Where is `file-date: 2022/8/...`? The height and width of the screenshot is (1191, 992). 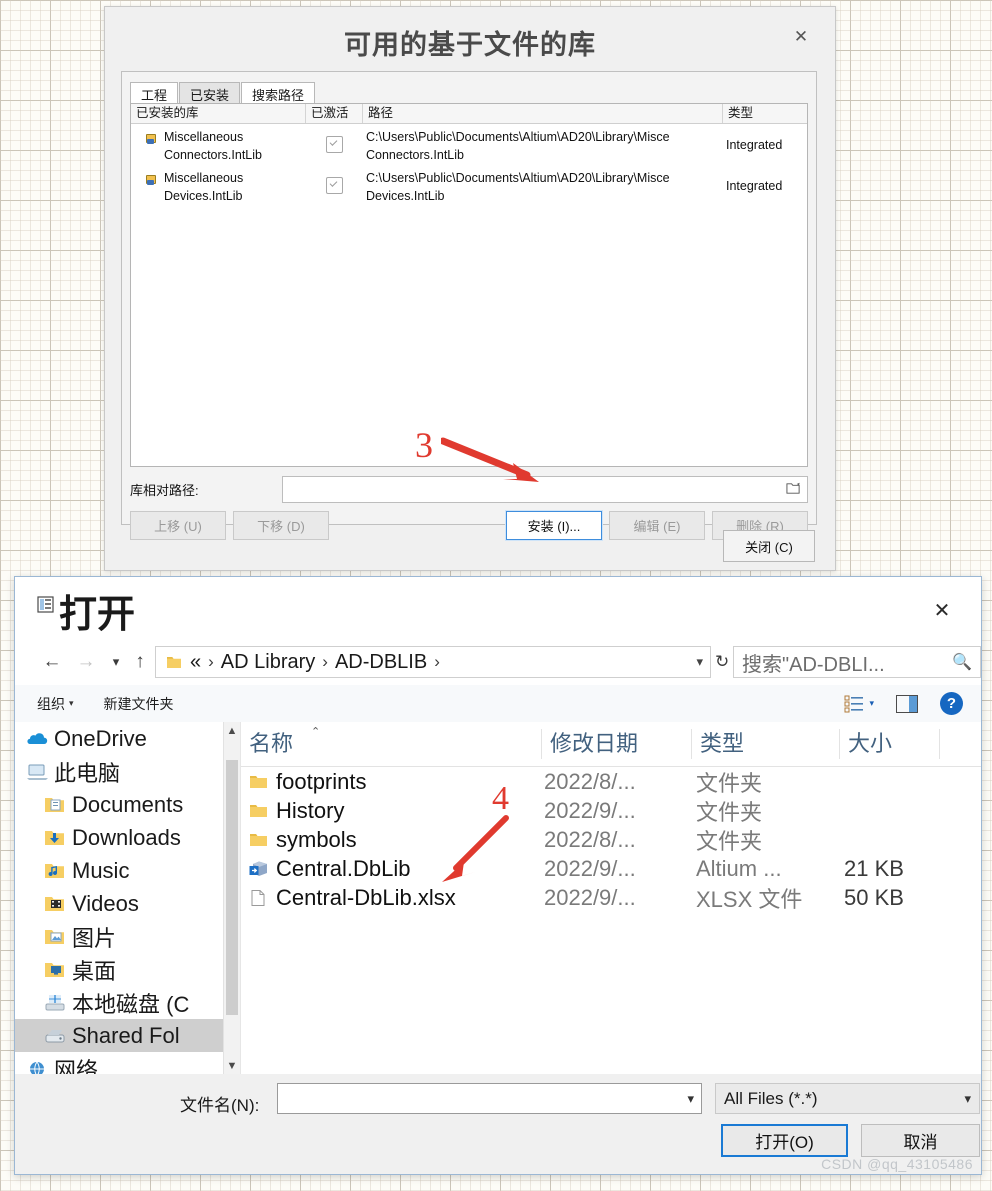 file-date: 2022/8/... is located at coordinates (590, 839).